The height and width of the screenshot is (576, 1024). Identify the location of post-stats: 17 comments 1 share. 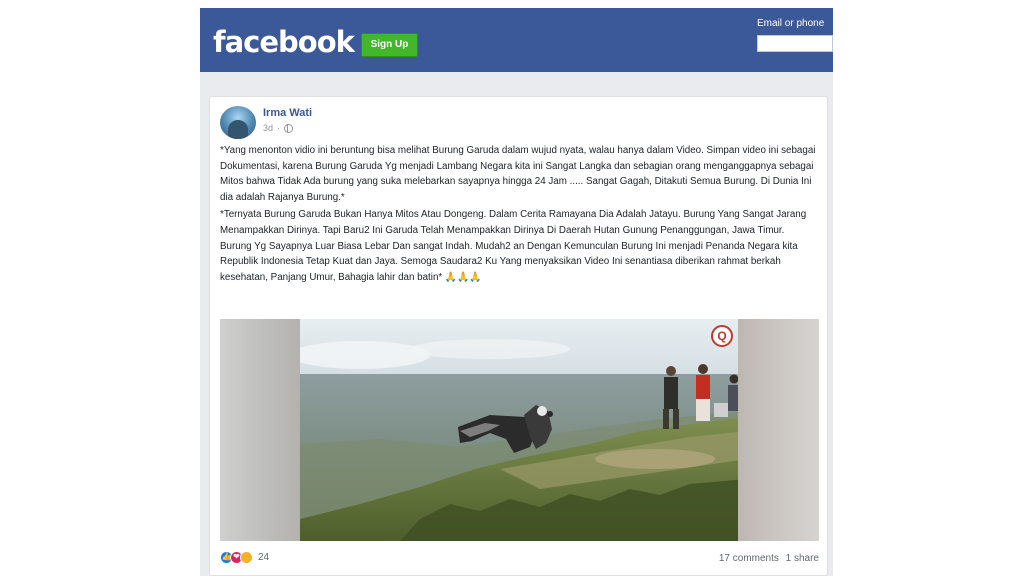
(769, 558).